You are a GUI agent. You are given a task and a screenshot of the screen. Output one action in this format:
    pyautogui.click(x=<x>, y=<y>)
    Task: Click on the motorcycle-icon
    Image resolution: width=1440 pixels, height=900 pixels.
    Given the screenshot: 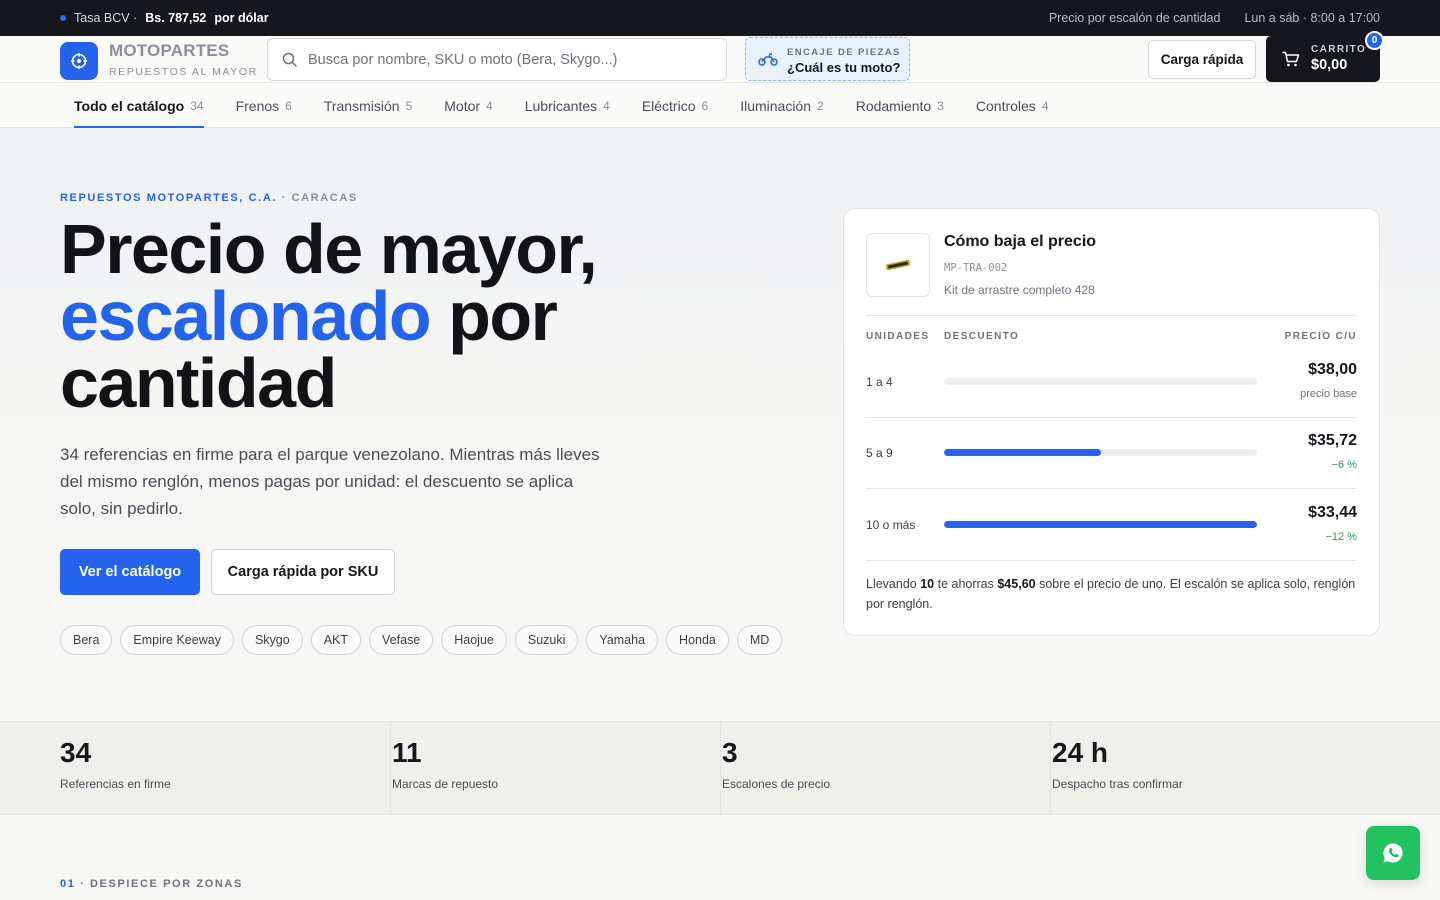 What is the action you would take?
    pyautogui.click(x=768, y=59)
    